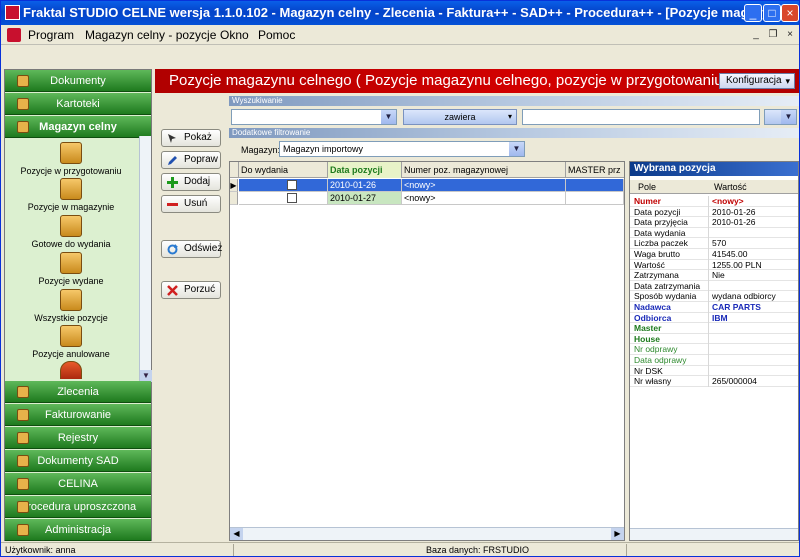 Image resolution: width=800 pixels, height=557 pixels. What do you see at coordinates (714, 360) in the screenshot?
I see `detail-row: Data odprawy` at bounding box center [714, 360].